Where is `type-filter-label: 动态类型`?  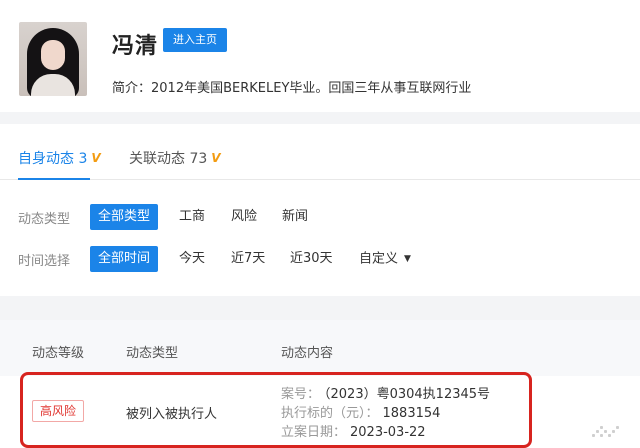 type-filter-label: 动态类型 is located at coordinates (44, 219).